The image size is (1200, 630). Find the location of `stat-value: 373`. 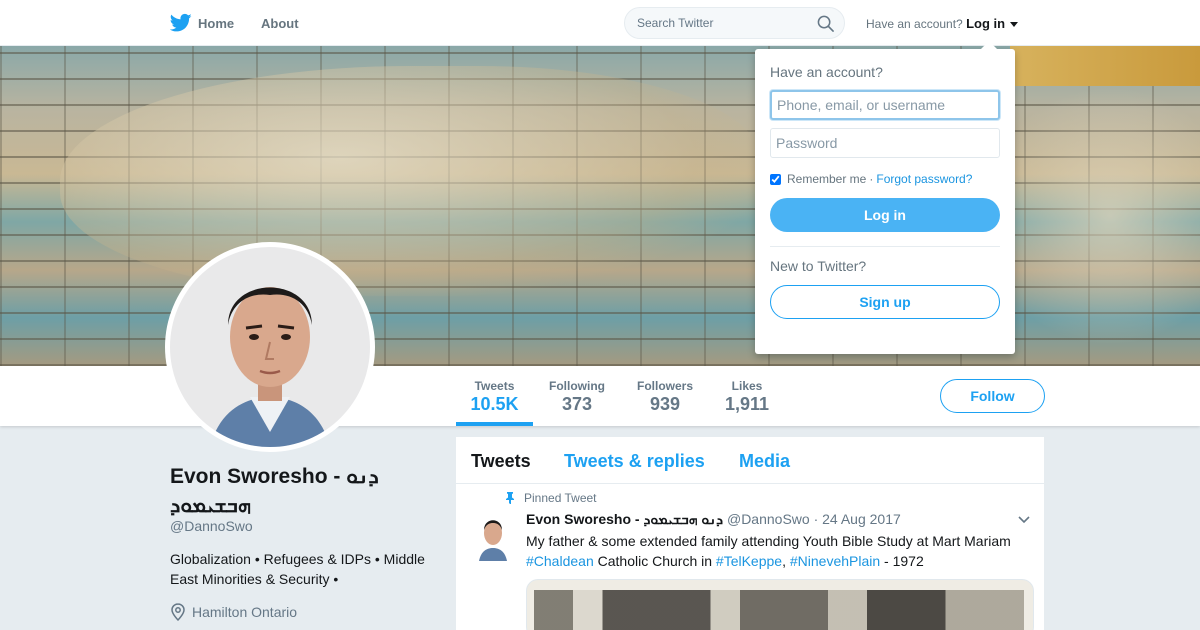

stat-value: 373 is located at coordinates (577, 404).